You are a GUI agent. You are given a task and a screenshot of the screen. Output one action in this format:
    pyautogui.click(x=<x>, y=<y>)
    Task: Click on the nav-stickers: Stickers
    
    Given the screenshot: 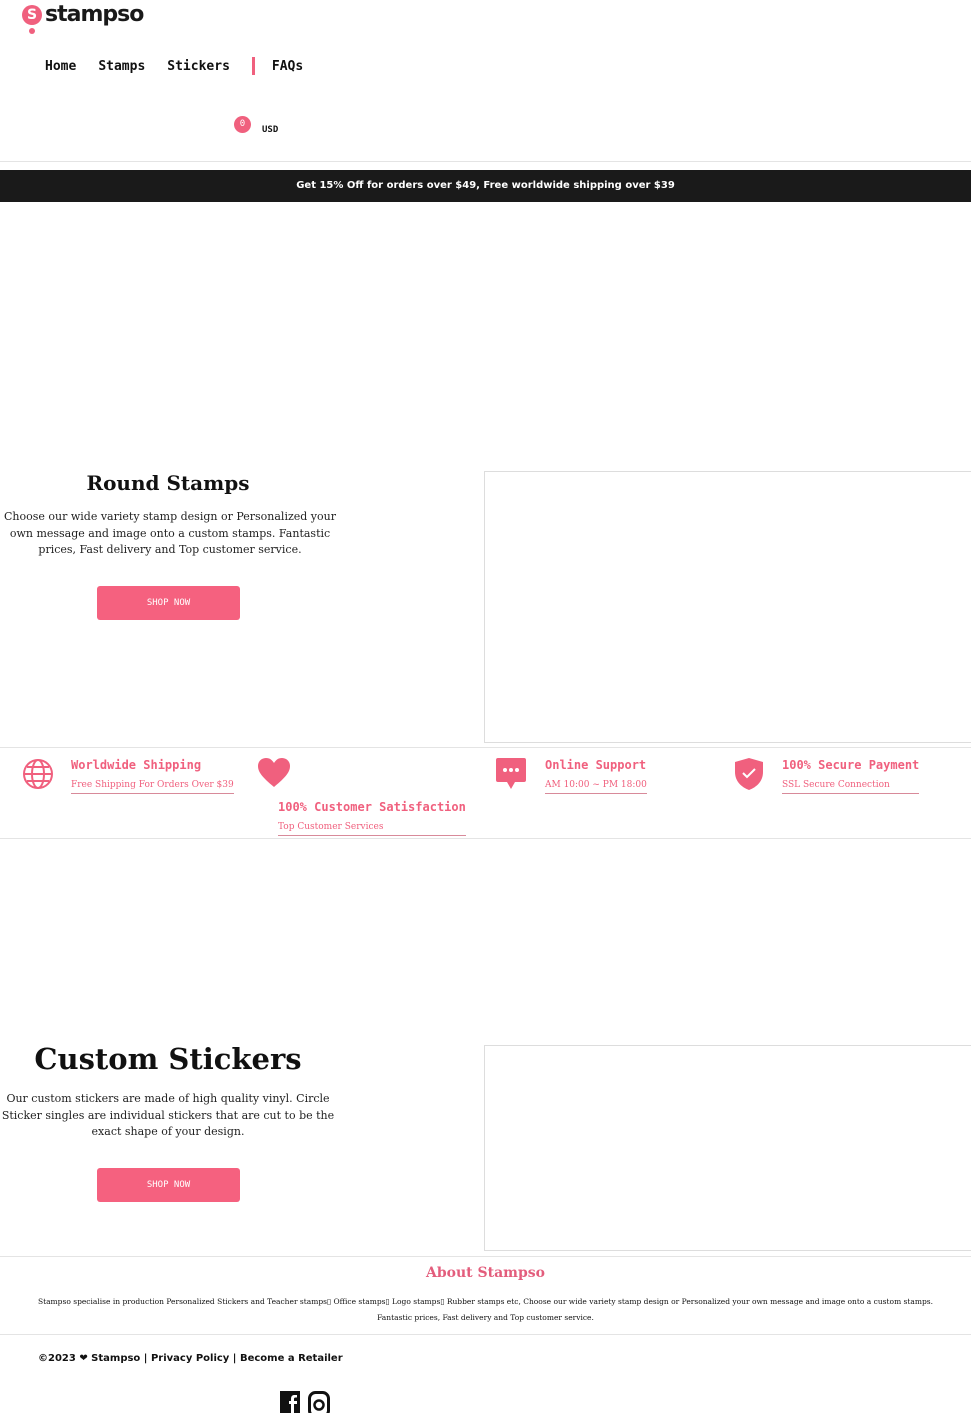 What is the action you would take?
    pyautogui.click(x=198, y=66)
    